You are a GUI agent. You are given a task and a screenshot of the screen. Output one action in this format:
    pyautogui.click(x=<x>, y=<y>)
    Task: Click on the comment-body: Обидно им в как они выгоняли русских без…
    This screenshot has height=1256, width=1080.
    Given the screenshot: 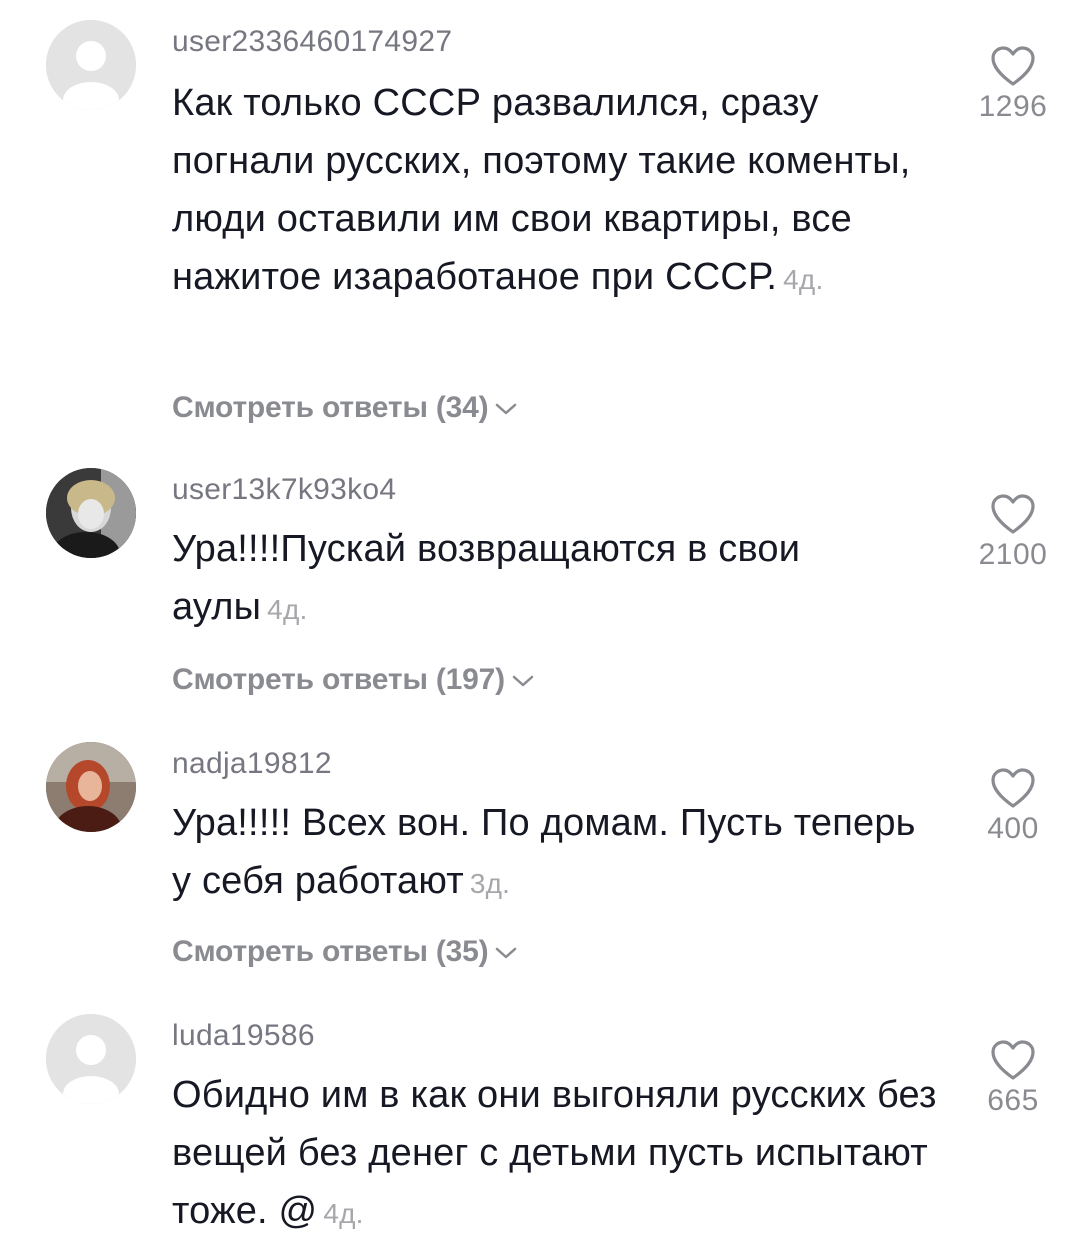 What is the action you would take?
    pyautogui.click(x=554, y=1153)
    